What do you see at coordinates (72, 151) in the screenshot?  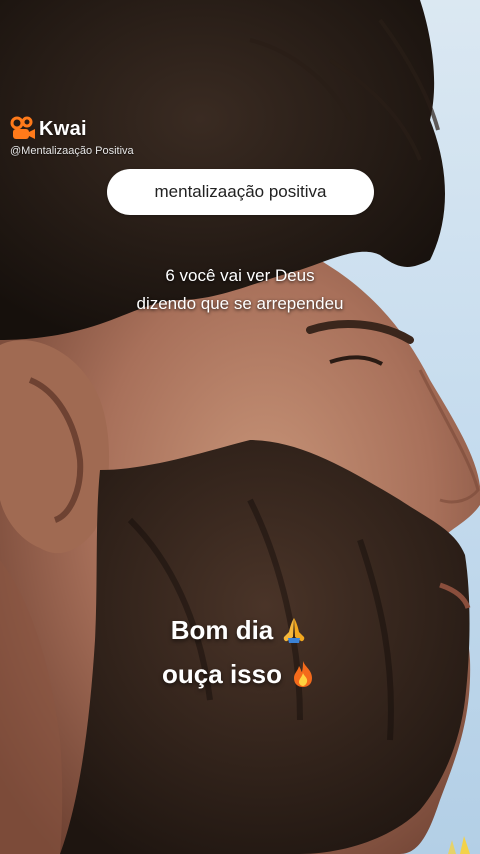 I see `creator-handle: @Mentalizaação Positiva` at bounding box center [72, 151].